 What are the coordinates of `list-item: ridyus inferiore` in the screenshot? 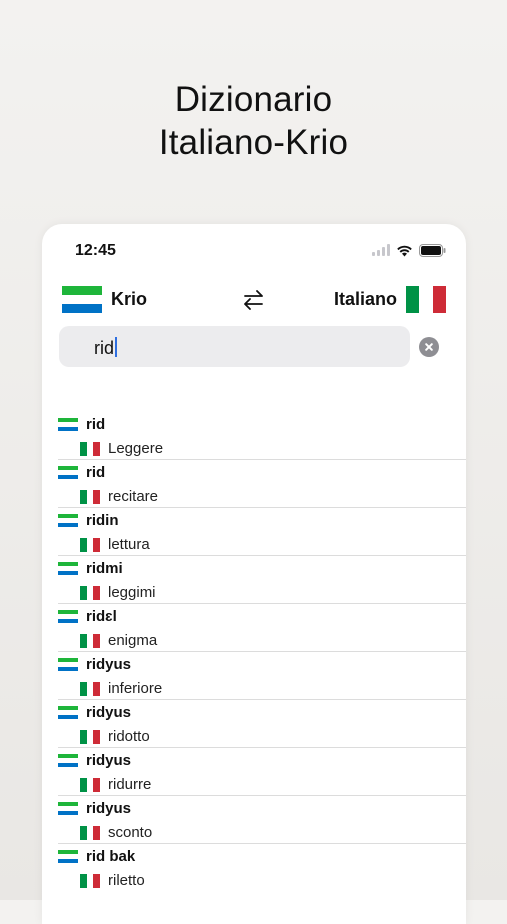 It's located at (262, 676).